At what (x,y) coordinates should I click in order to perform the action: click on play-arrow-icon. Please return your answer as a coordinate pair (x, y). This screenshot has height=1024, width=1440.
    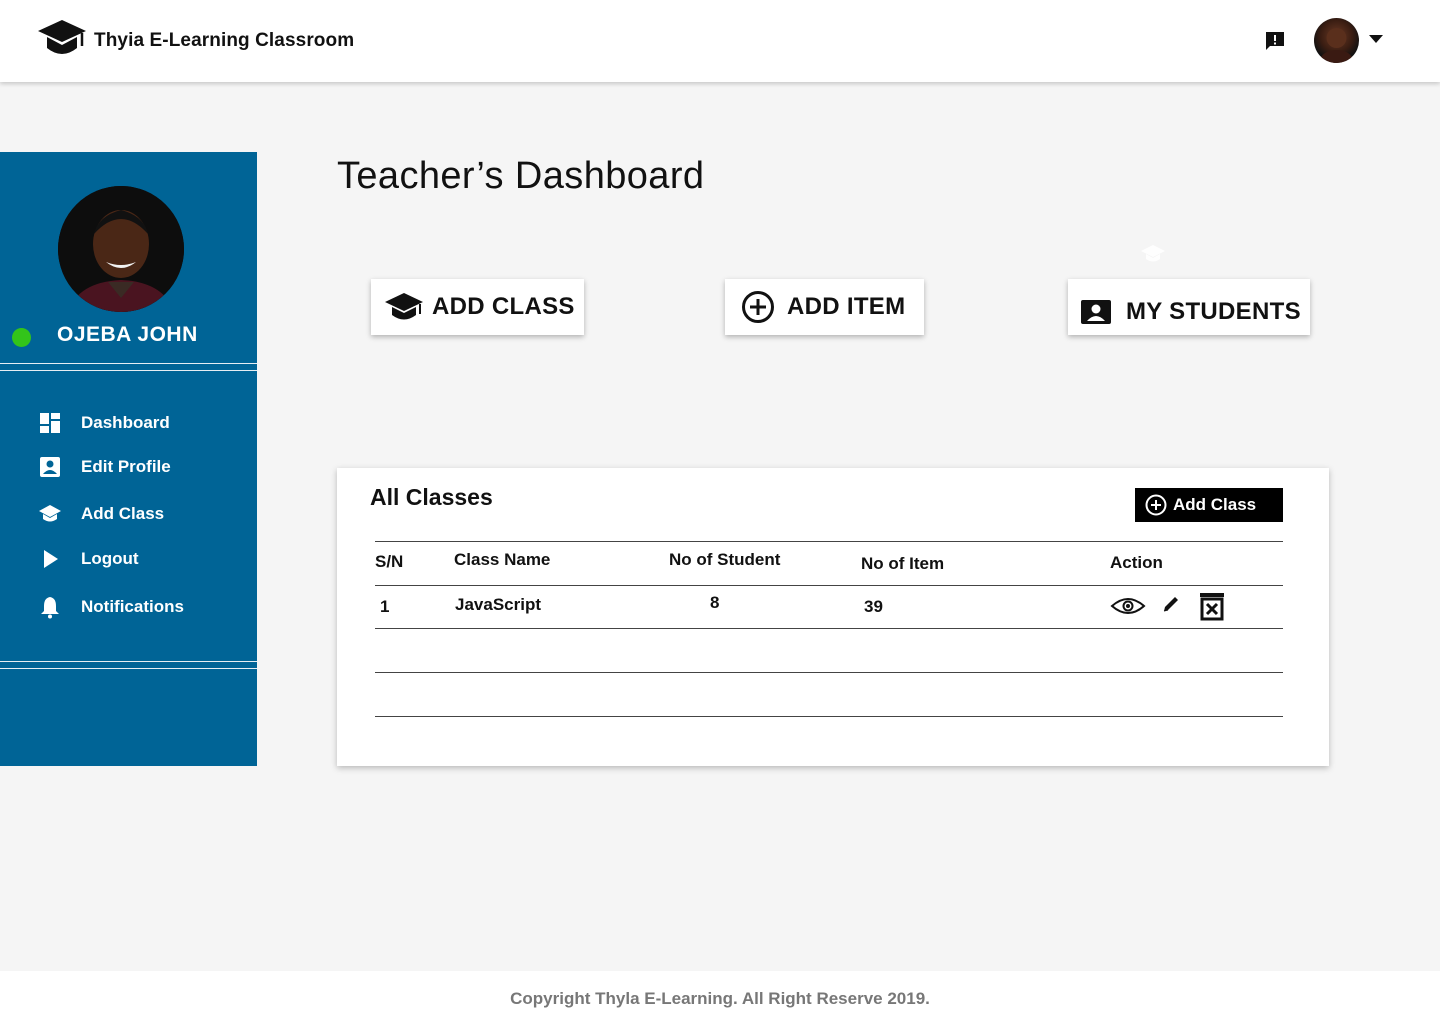
    Looking at the image, I should click on (50, 559).